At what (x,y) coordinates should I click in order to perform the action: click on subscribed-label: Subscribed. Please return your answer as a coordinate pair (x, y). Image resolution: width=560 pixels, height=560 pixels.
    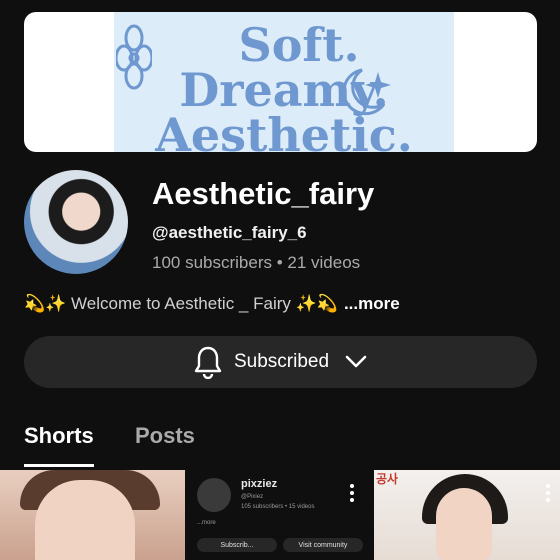
    Looking at the image, I should click on (281, 361).